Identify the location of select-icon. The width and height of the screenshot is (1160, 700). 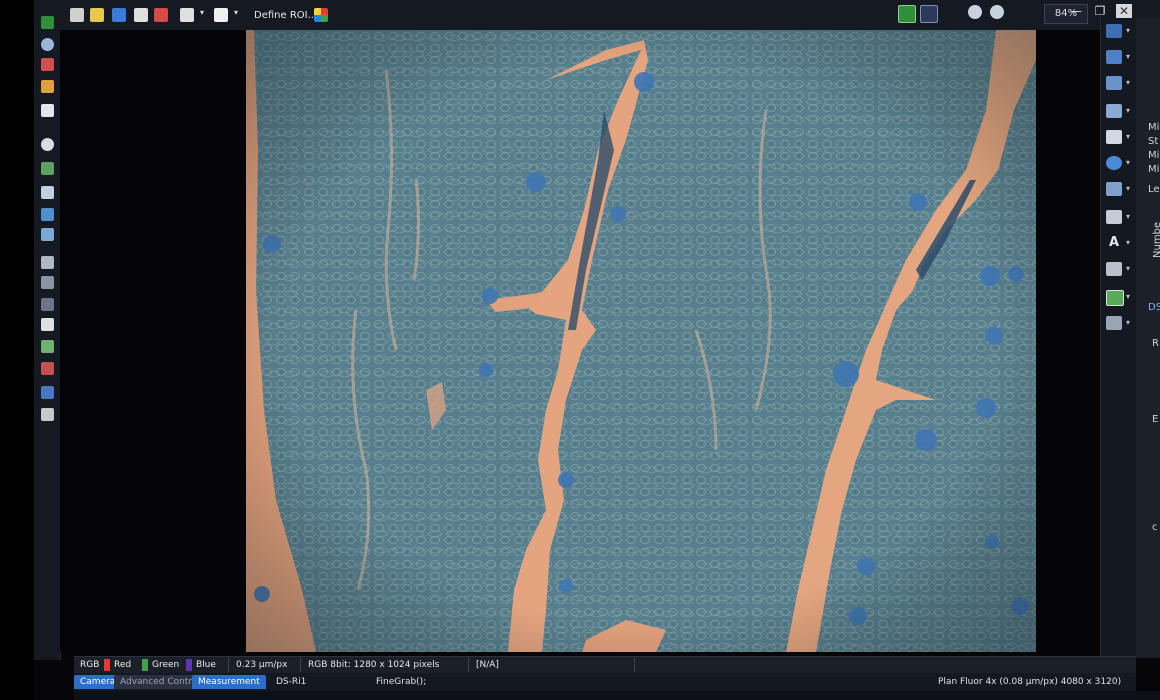
(47, 22).